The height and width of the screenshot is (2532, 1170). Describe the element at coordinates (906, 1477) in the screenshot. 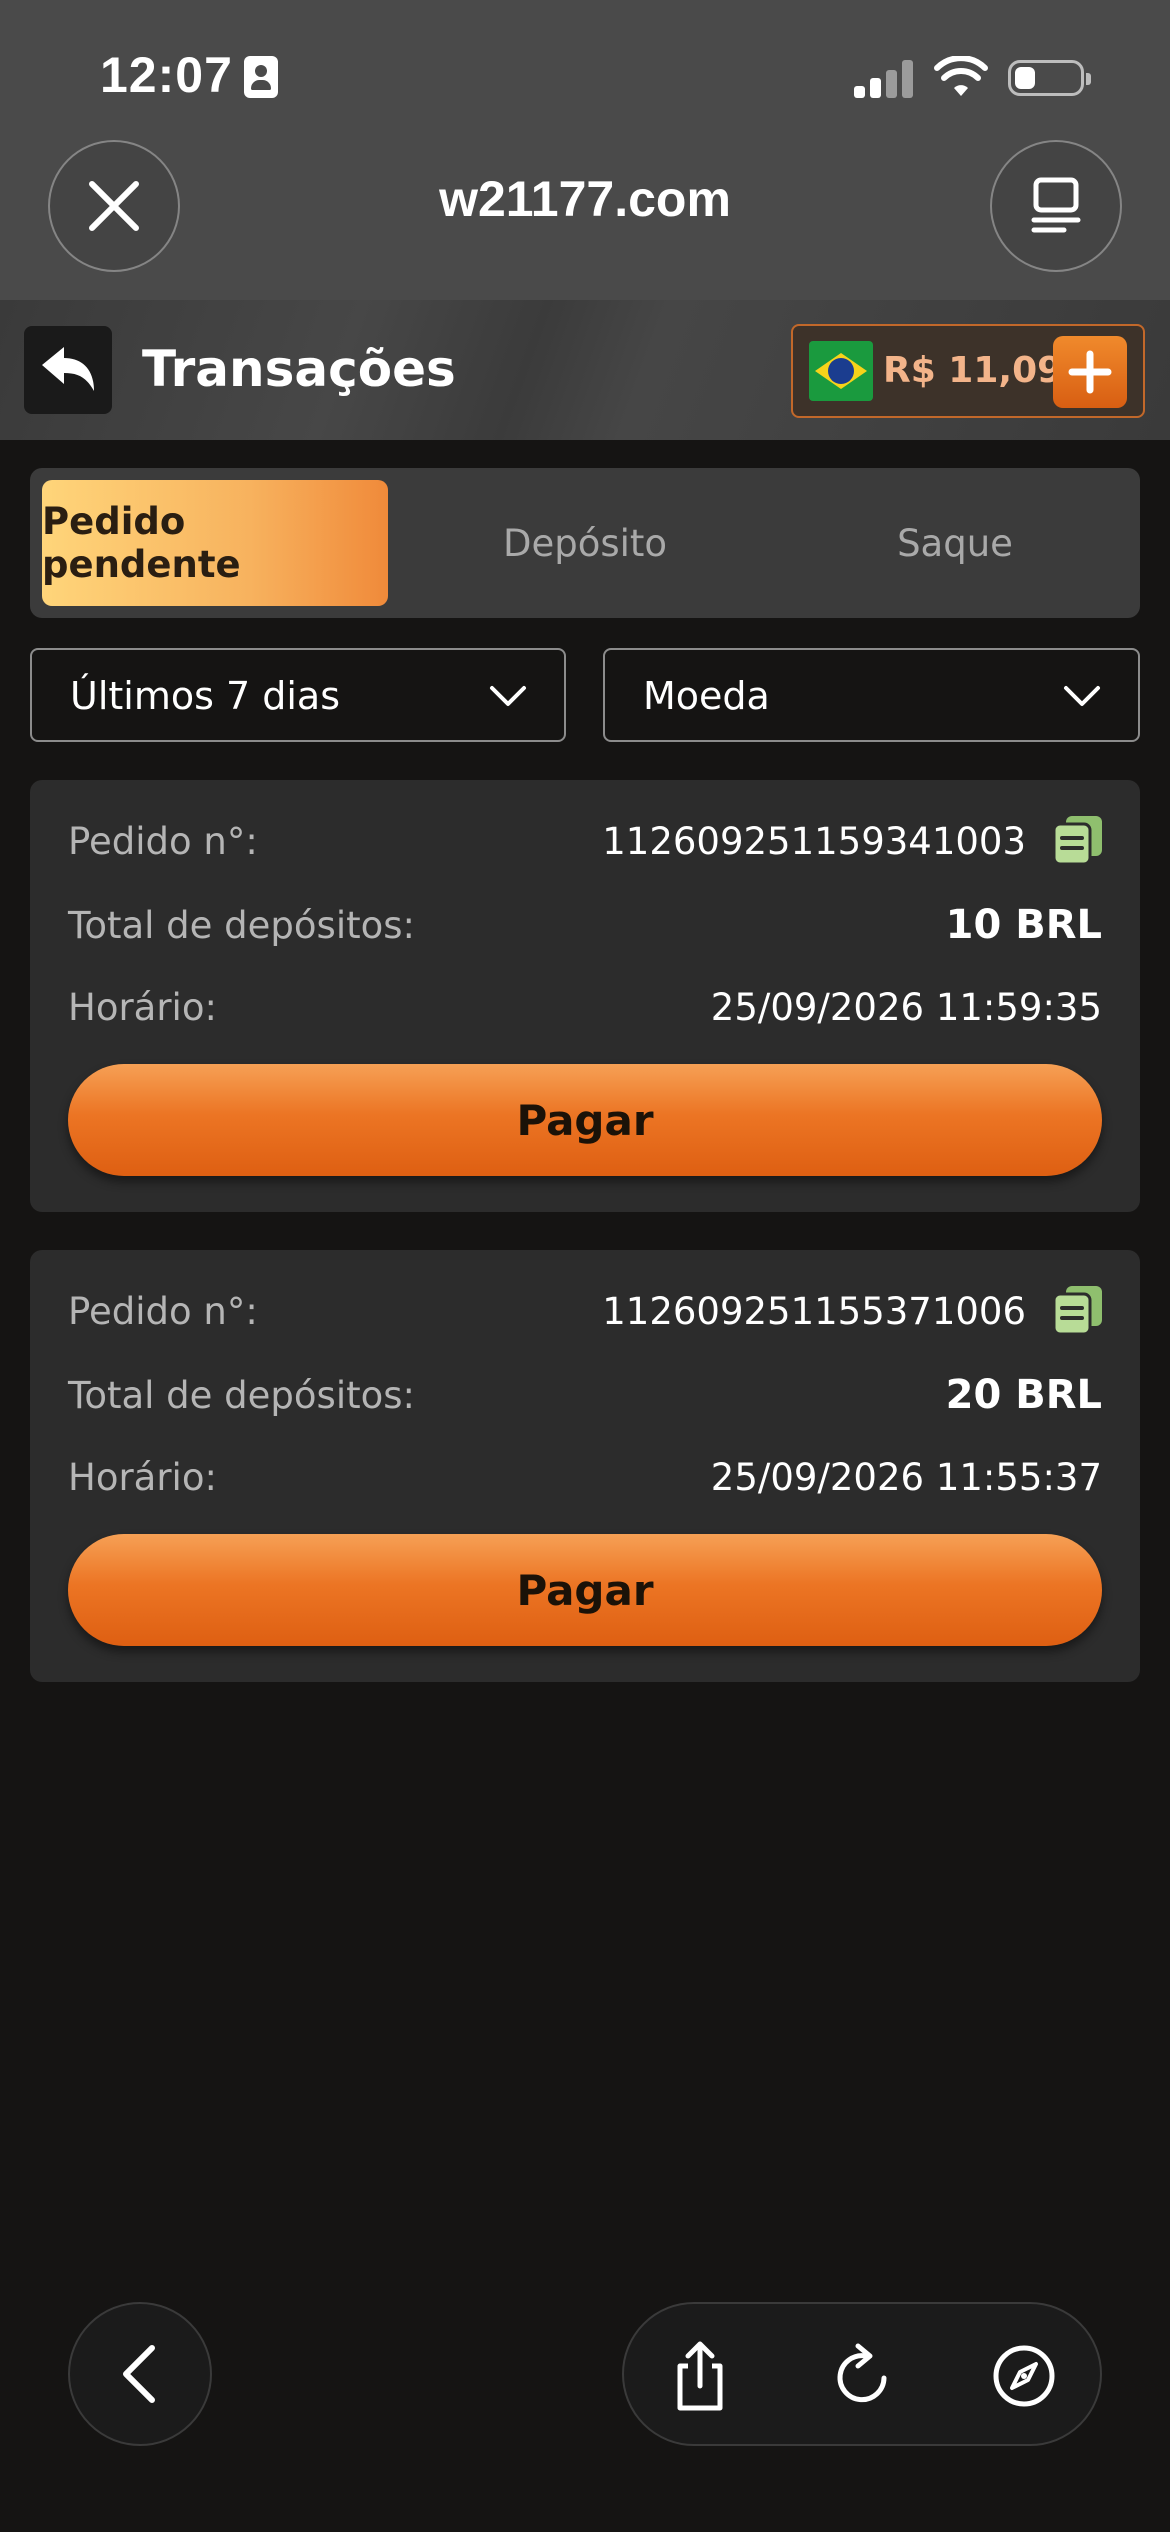

I see `time-value: 25/09/2026 11:55:37` at that location.